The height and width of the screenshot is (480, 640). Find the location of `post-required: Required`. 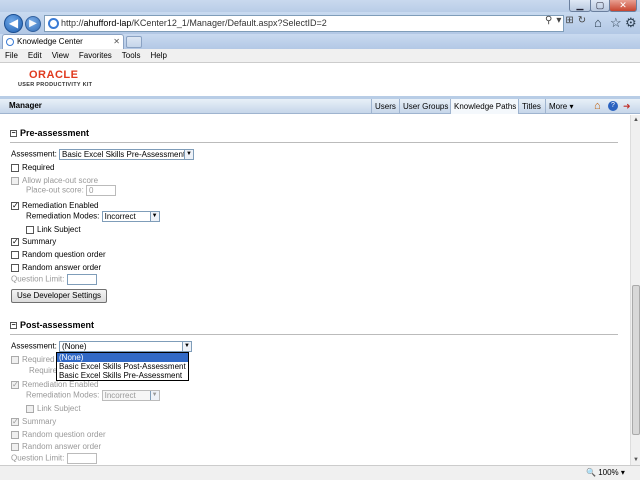

post-required: Required is located at coordinates (32, 359).